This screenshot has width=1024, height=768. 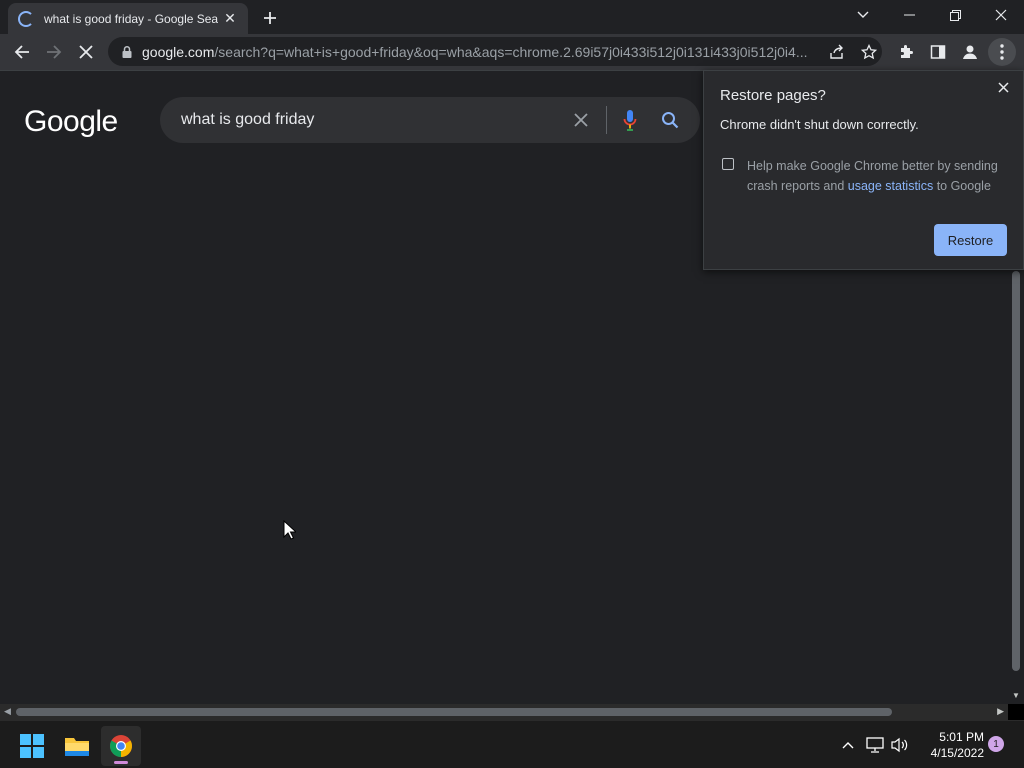 I want to click on scroll-right-arrow-icon: ▶, so click(x=1000, y=711).